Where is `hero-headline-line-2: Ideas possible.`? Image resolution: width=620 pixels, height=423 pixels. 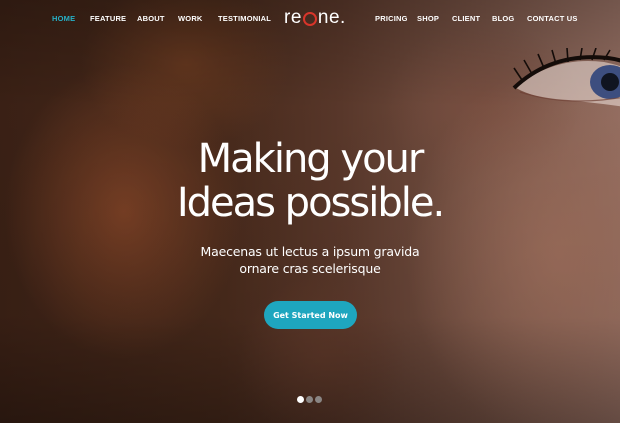
hero-headline-line-2: Ideas possible. is located at coordinates (310, 203).